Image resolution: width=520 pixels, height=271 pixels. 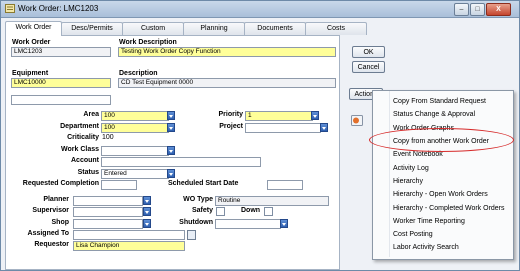 I want to click on menu-item-worker-time-reporting: Worker Time Reporting, so click(x=429, y=221).